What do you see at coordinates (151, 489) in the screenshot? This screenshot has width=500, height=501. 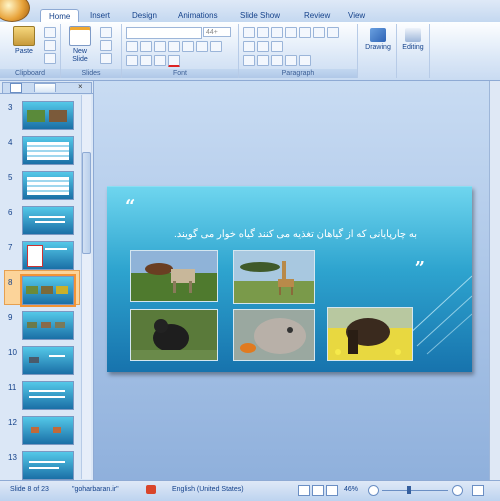 I see `spelling-check-icon` at bounding box center [151, 489].